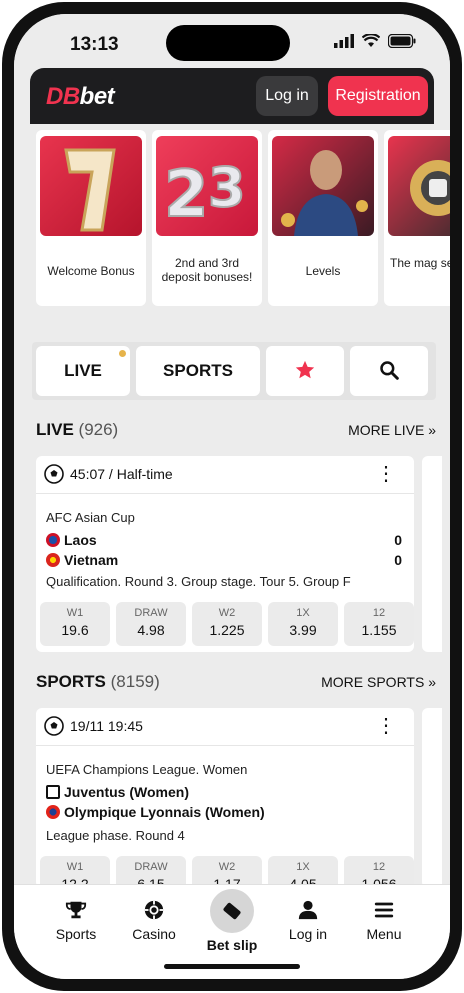 This screenshot has height=993, width=464. I want to click on more-sports-link: MORE SPORTS », so click(378, 682).